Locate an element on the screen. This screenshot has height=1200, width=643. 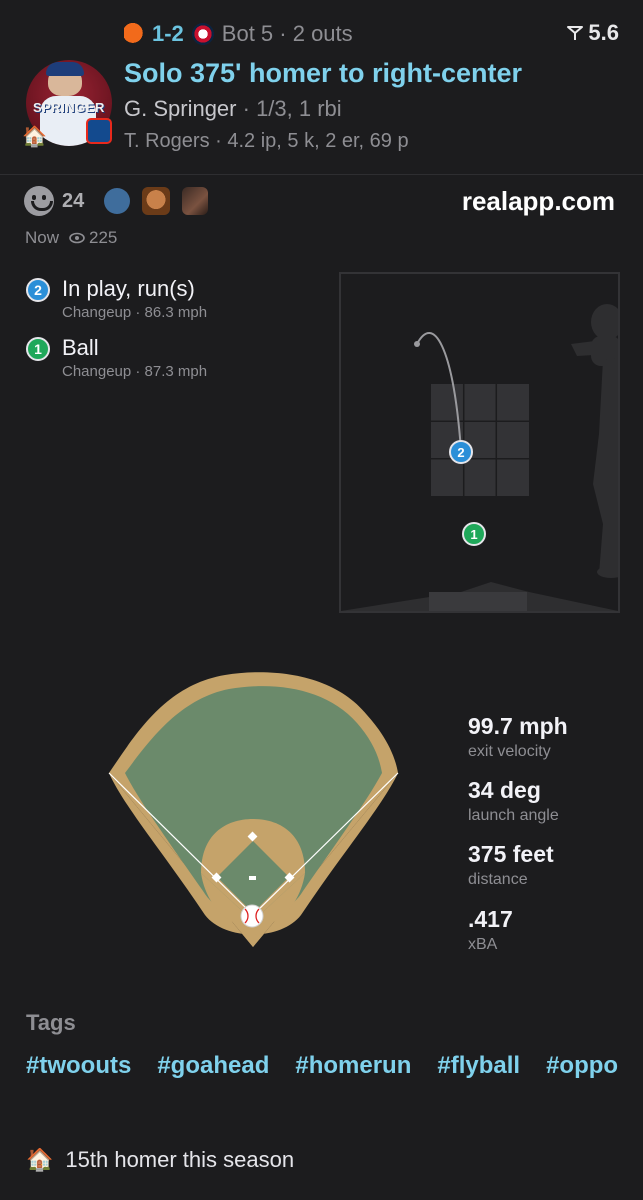
leverage-index: 5.6 is located at coordinates (592, 33).